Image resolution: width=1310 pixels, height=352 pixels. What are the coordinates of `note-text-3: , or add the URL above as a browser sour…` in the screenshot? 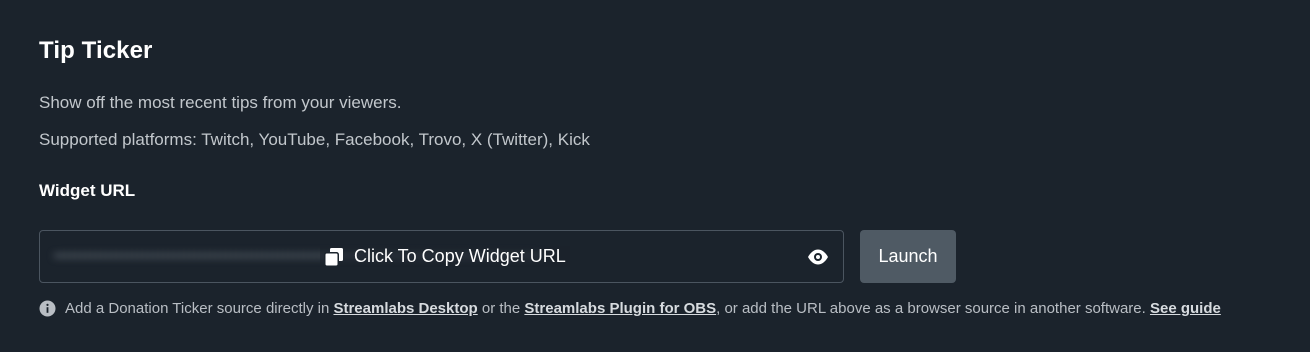 It's located at (933, 308).